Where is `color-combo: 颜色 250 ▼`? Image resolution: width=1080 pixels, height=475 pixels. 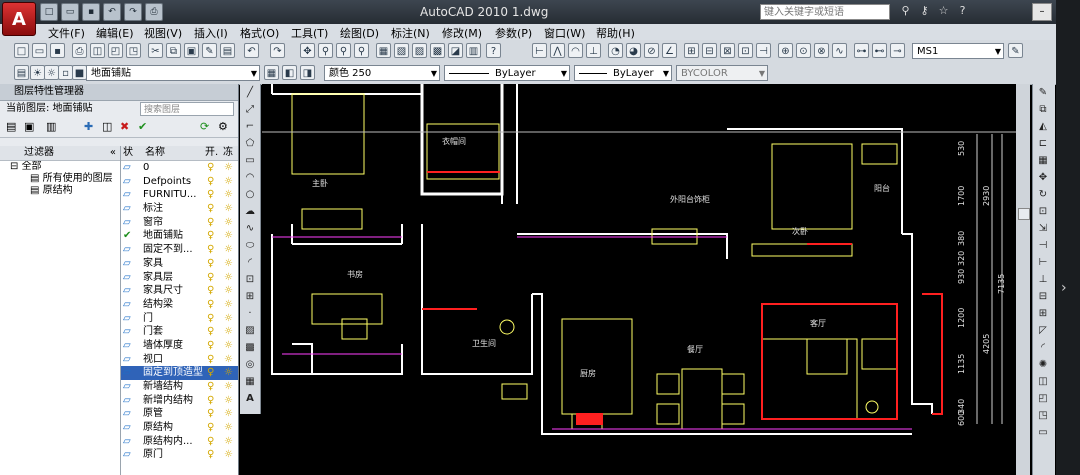 color-combo: 颜色 250 ▼ is located at coordinates (382, 73).